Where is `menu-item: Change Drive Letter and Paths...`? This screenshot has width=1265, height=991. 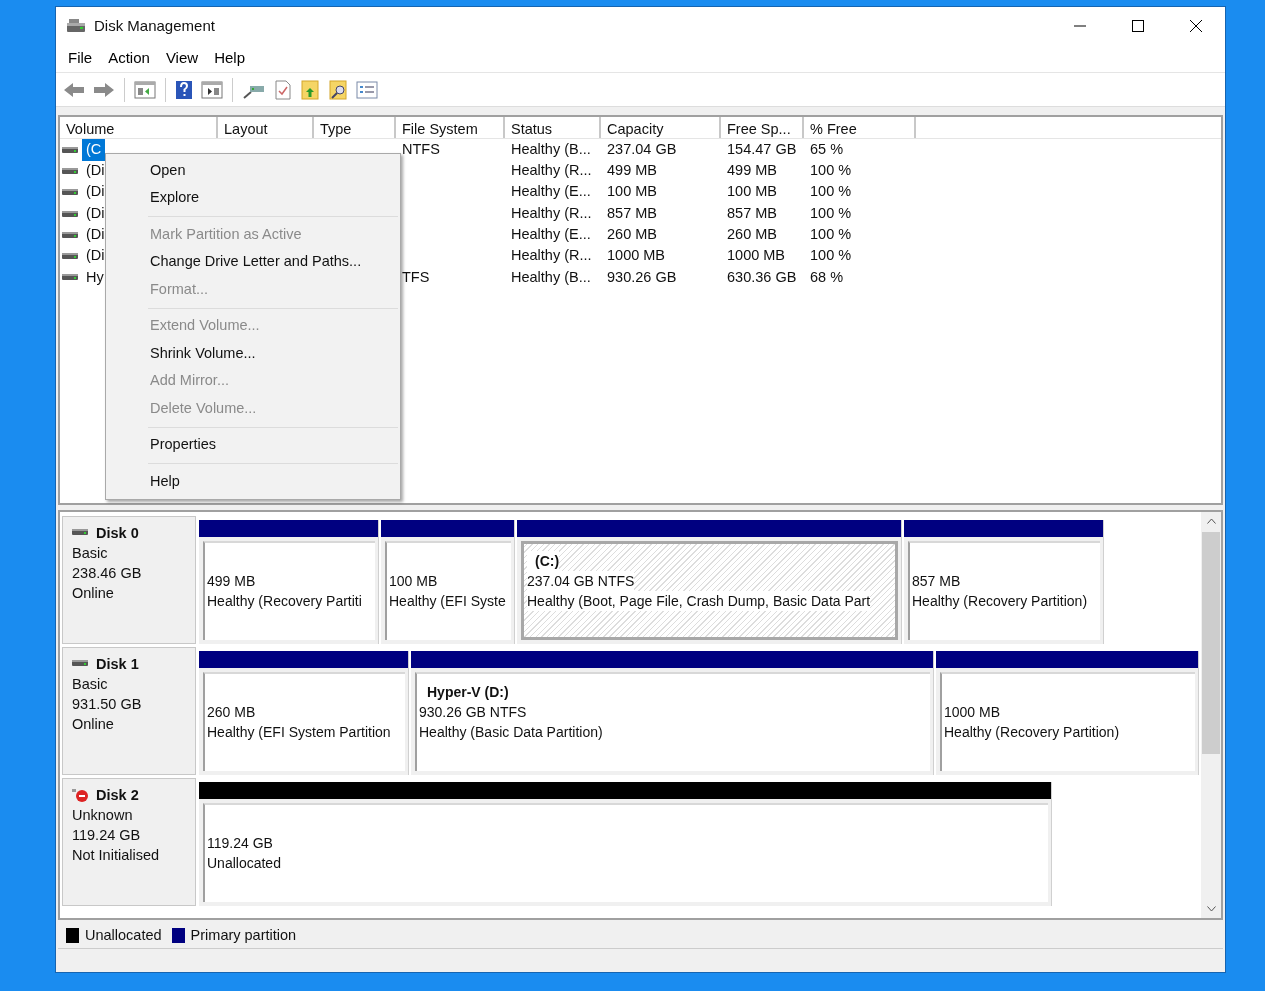 menu-item: Change Drive Letter and Paths... is located at coordinates (253, 262).